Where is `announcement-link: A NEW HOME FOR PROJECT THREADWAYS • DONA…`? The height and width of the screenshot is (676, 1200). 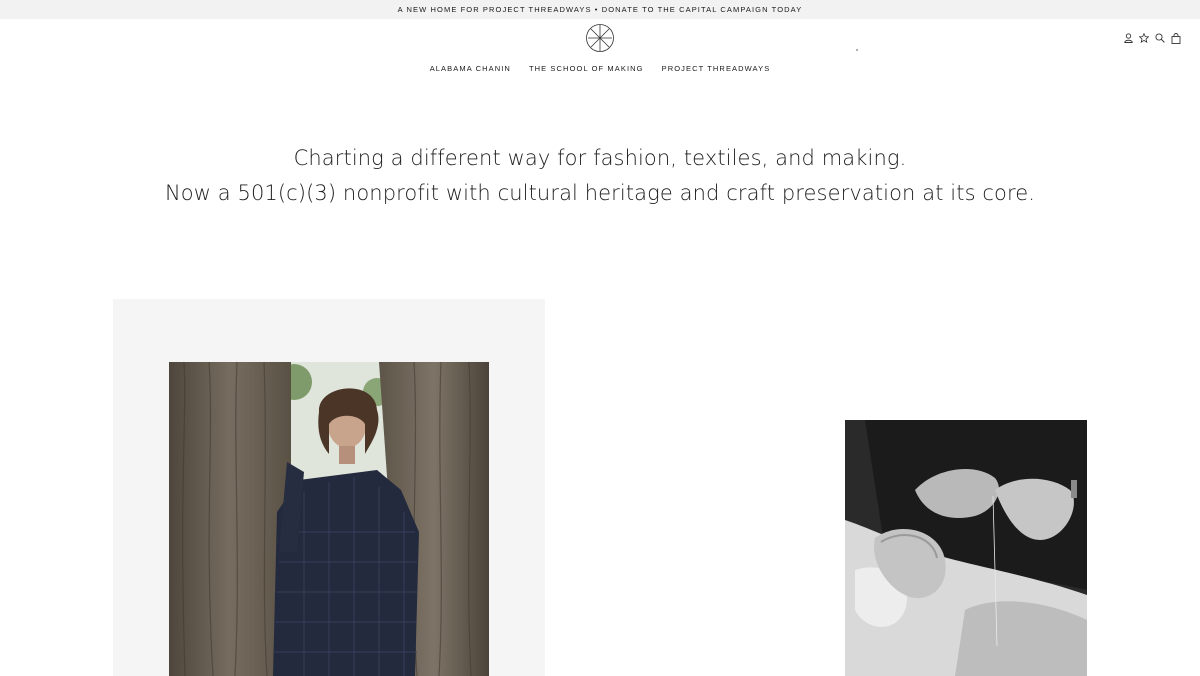 announcement-link: A NEW HOME FOR PROJECT THREADWAYS • DONA… is located at coordinates (600, 9).